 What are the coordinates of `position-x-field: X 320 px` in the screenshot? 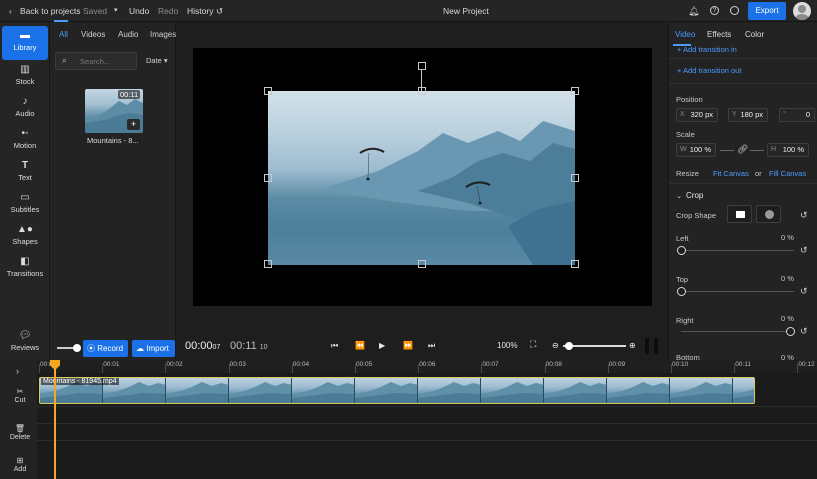 It's located at (697, 115).